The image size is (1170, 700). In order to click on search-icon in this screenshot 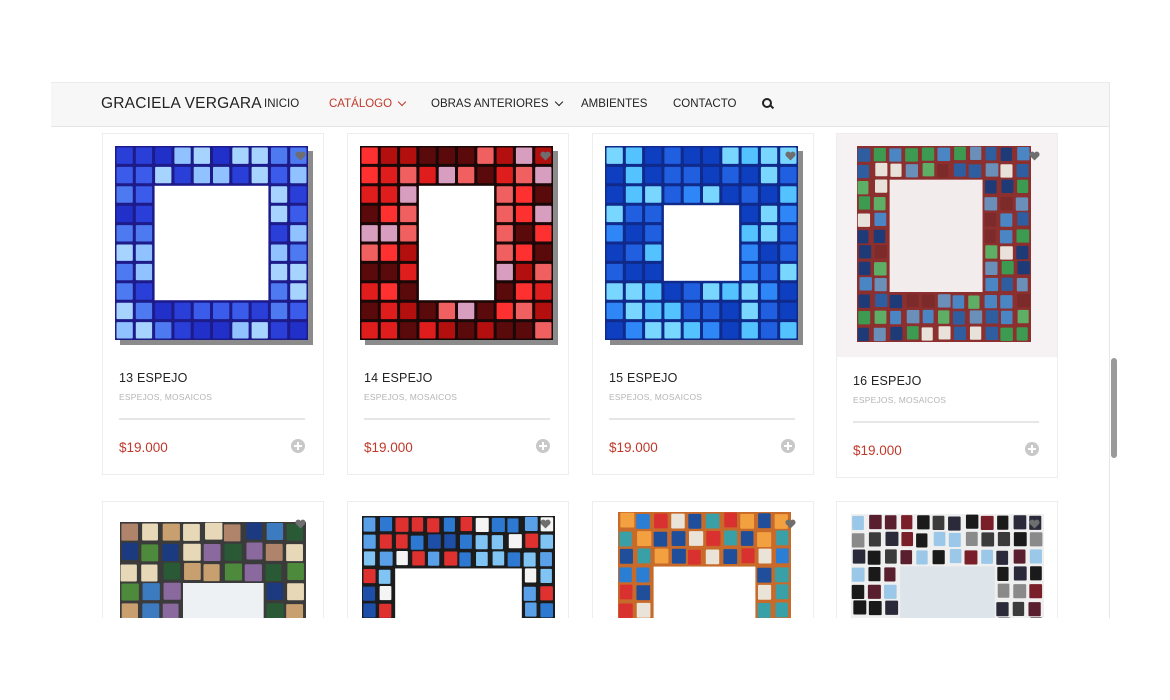, I will do `click(768, 104)`.